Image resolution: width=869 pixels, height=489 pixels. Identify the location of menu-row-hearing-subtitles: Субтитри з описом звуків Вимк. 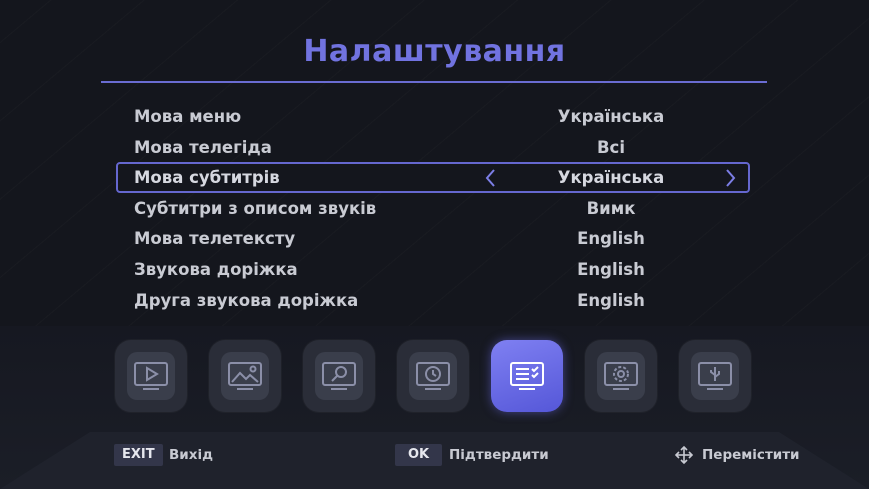
(434, 208).